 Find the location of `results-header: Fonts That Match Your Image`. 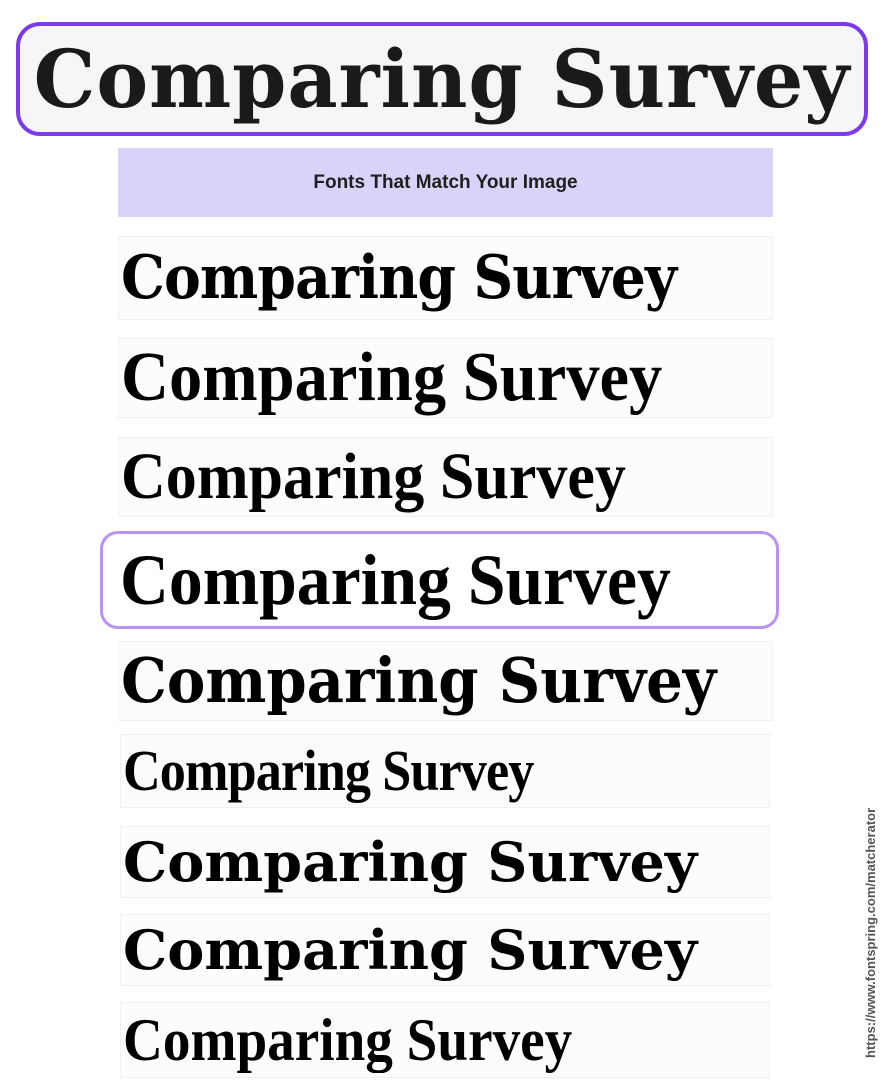

results-header: Fonts That Match Your Image is located at coordinates (445, 182).